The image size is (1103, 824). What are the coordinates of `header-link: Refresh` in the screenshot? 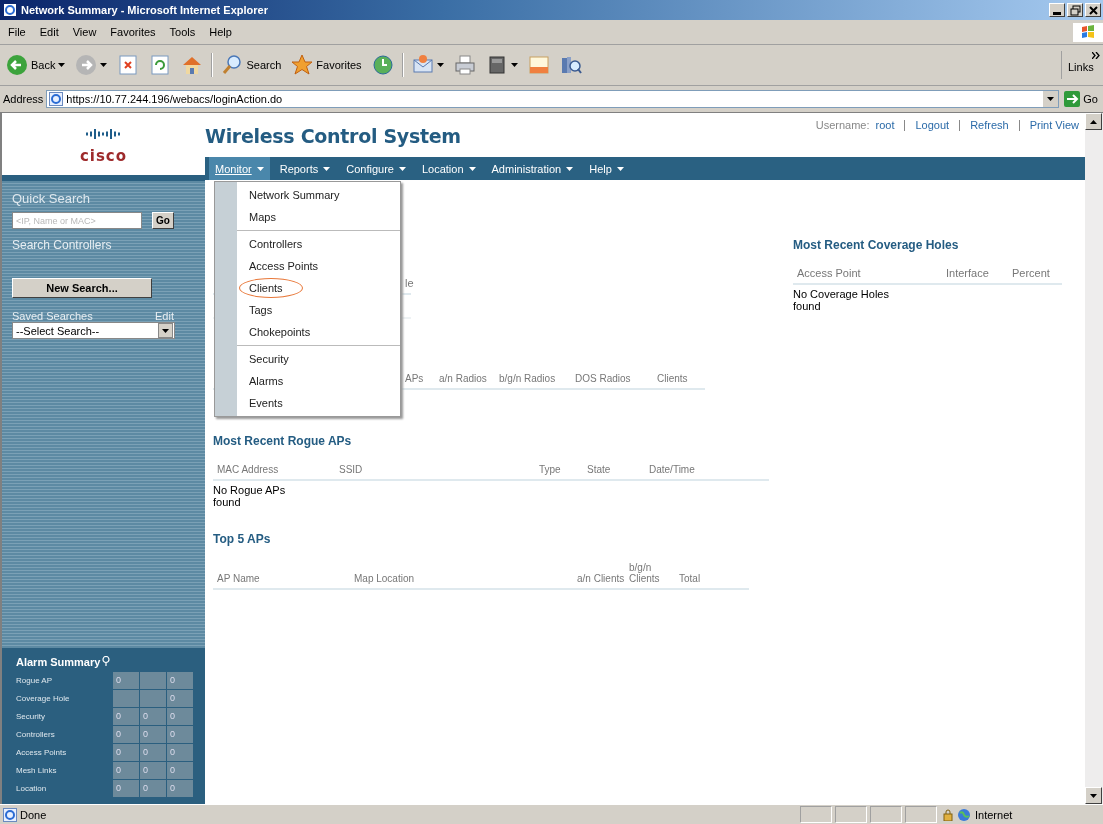 It's located at (989, 138).